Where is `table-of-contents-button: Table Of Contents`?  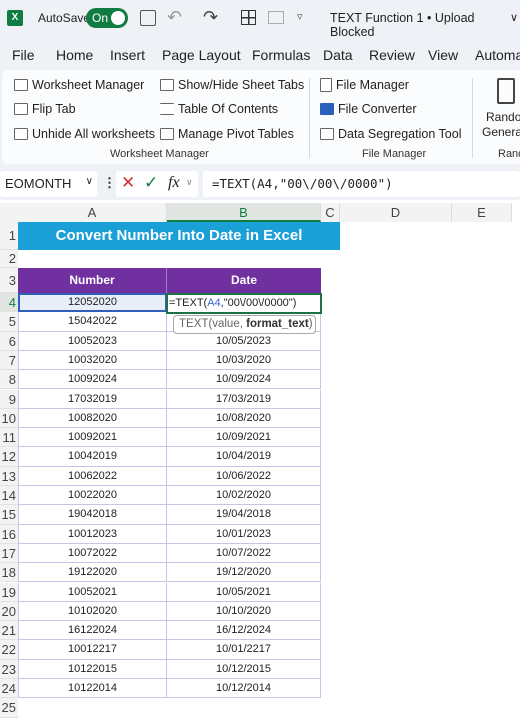 table-of-contents-button: Table Of Contents is located at coordinates (219, 109).